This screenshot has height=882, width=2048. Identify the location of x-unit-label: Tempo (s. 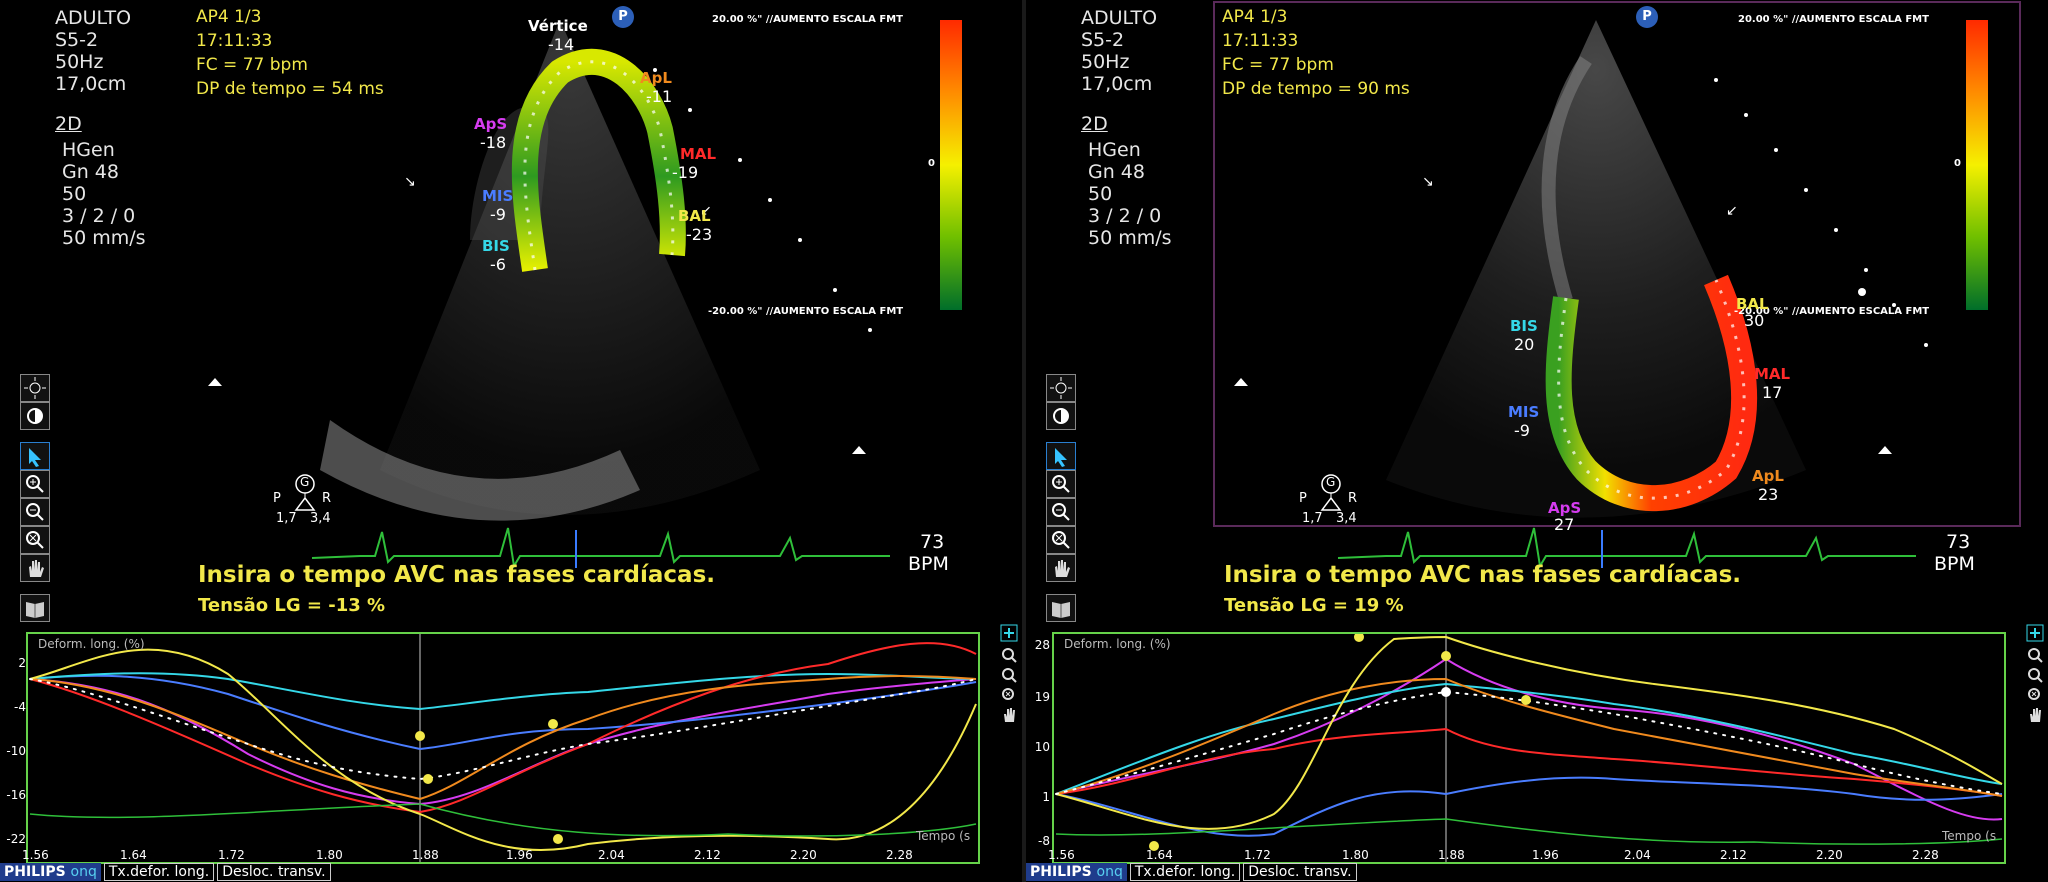
(943, 836).